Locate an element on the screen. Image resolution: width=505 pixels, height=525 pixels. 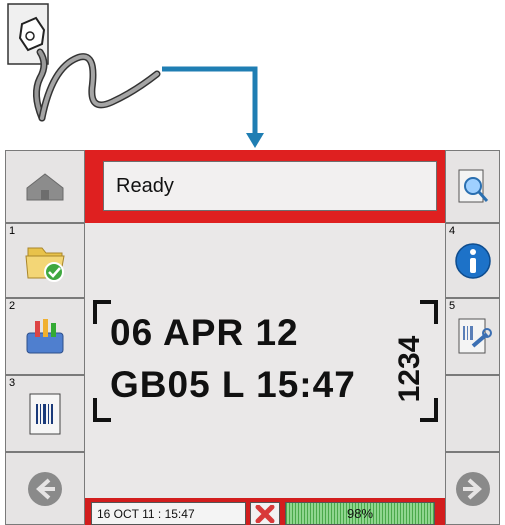
settings-document-icon is located at coordinates (475, 335).